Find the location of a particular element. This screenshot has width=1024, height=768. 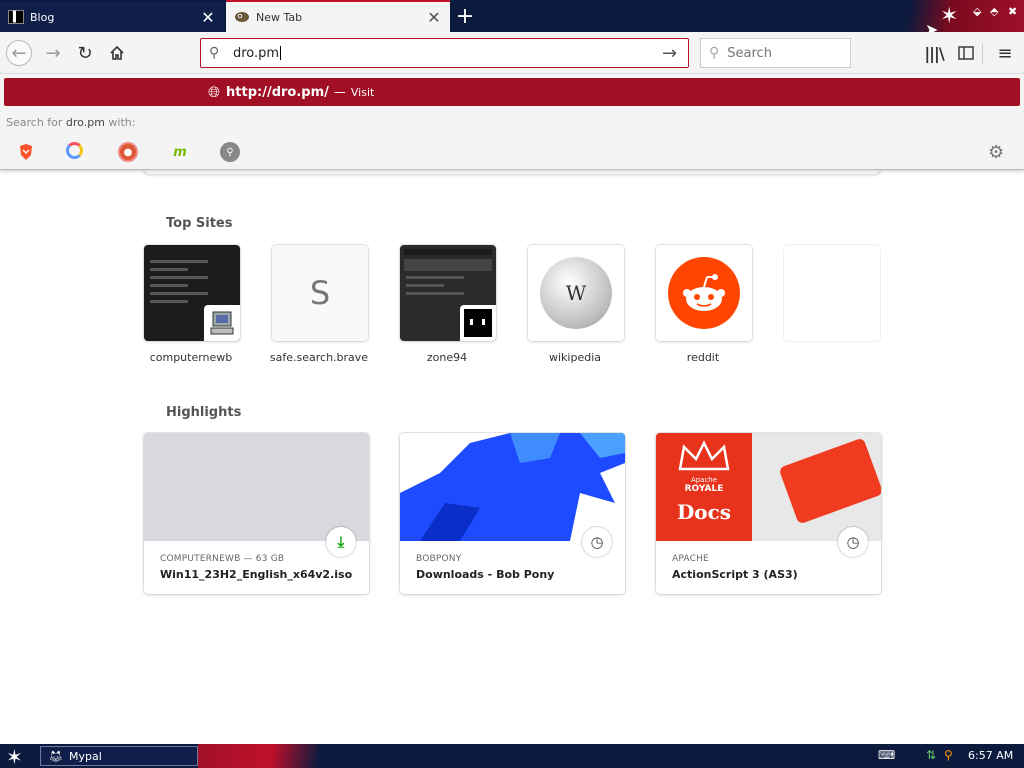

taskbar: ✶ 🦊︎ Mypal ⌨ ⇅ ⚲ 6:57 AM is located at coordinates (512, 756).